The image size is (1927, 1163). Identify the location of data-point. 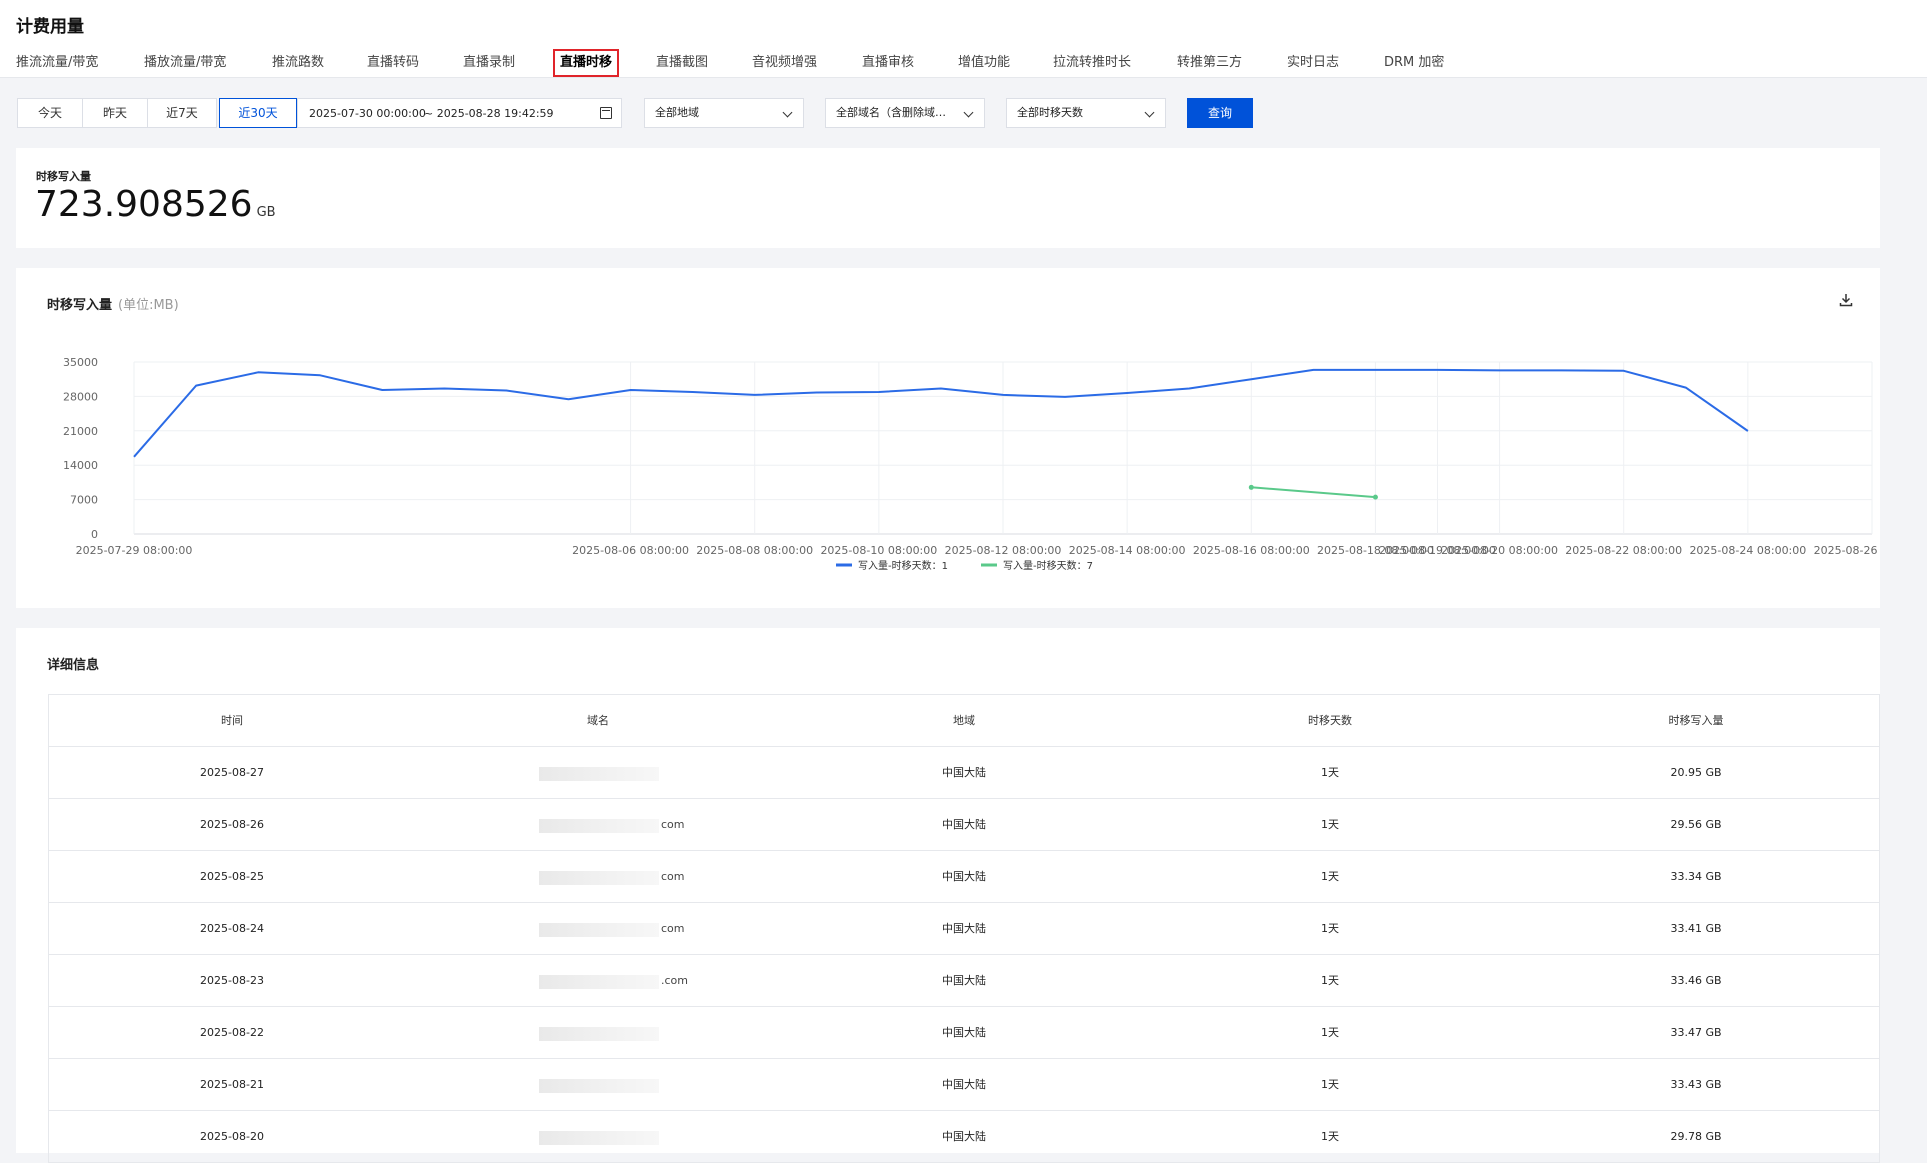
(1251, 487).